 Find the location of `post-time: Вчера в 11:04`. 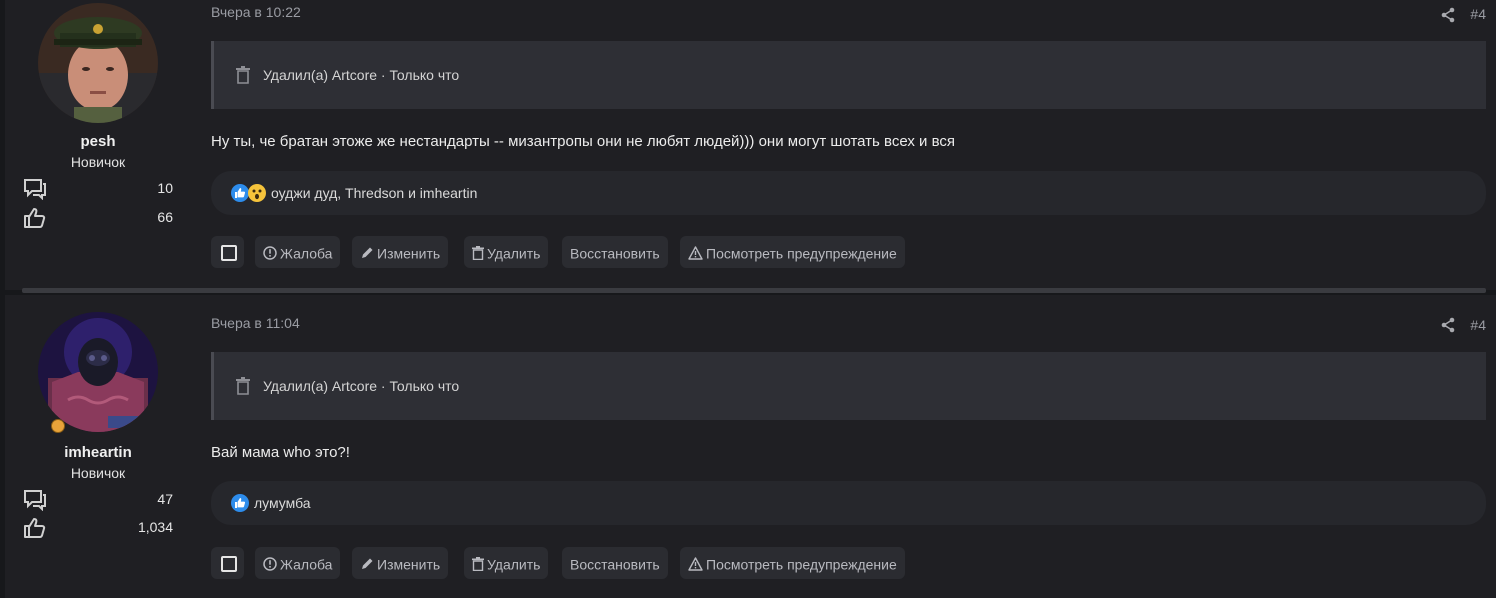

post-time: Вчера в 11:04 is located at coordinates (255, 323).